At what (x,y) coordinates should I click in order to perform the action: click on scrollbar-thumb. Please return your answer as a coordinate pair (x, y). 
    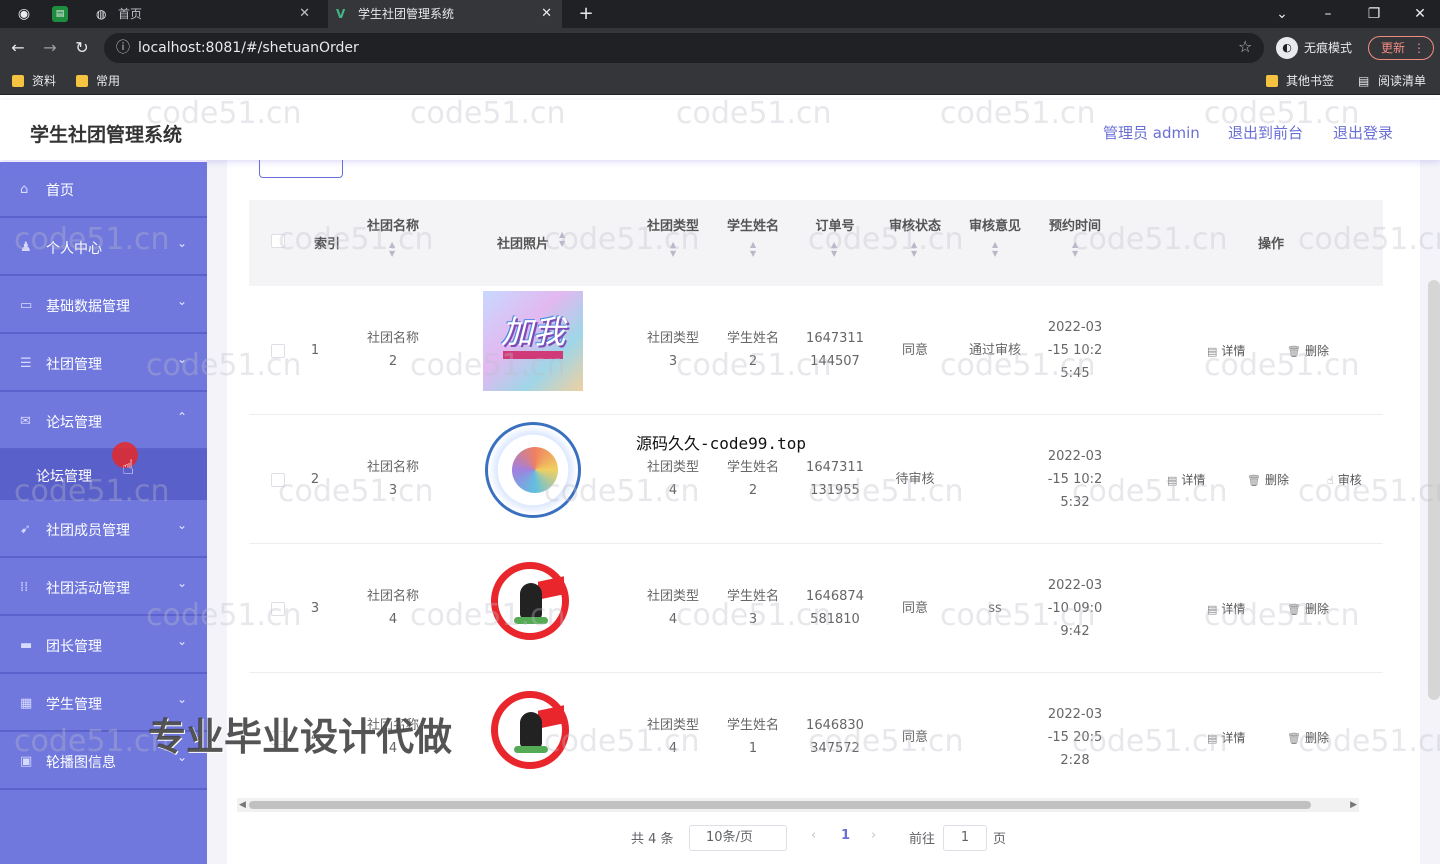
    Looking at the image, I should click on (780, 805).